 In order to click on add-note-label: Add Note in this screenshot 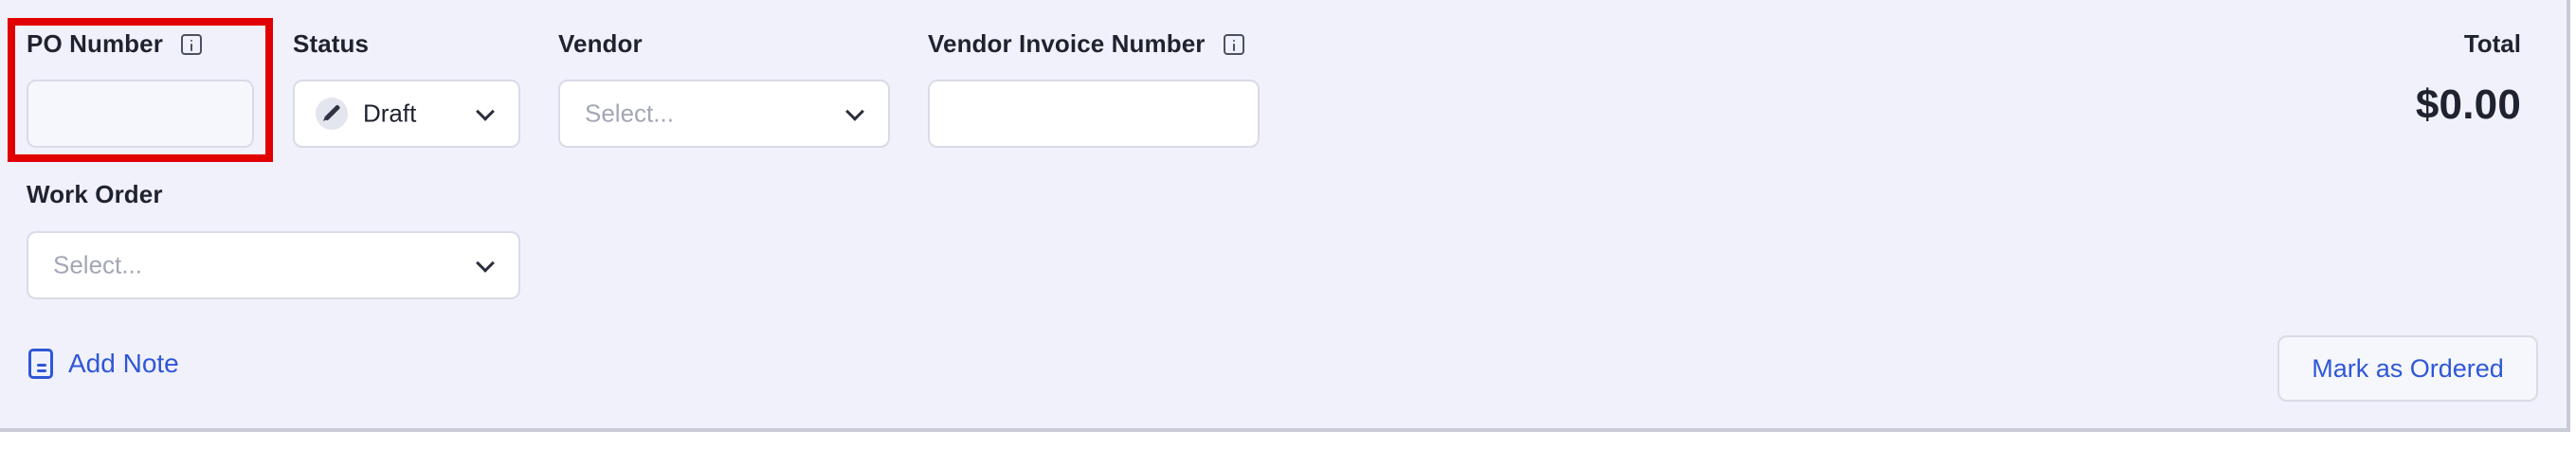, I will do `click(123, 363)`.